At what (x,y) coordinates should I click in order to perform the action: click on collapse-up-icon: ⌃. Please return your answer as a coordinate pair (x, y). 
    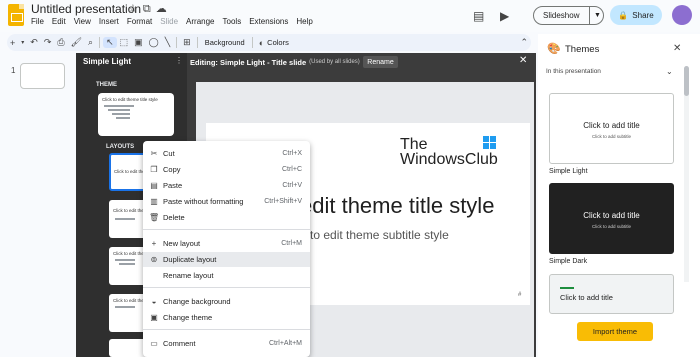
    Looking at the image, I should click on (524, 42).